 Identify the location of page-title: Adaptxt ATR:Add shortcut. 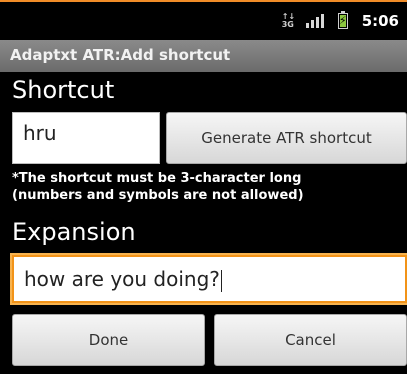
(120, 55).